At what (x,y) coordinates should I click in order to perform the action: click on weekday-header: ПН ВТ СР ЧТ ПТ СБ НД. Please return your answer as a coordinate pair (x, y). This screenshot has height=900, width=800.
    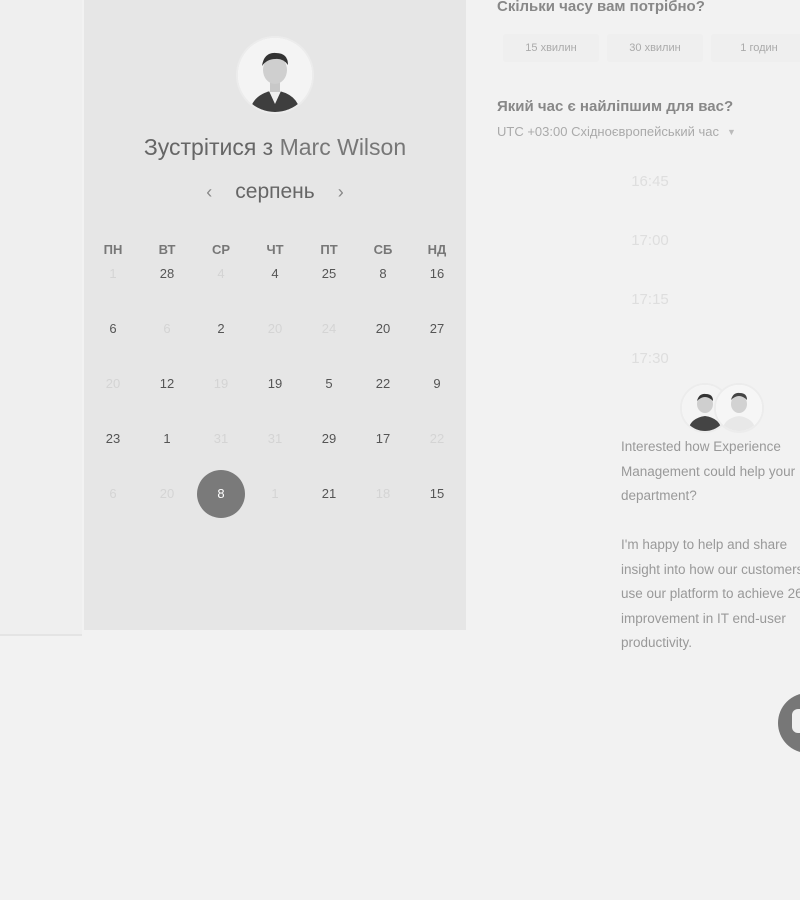
    Looking at the image, I should click on (275, 249).